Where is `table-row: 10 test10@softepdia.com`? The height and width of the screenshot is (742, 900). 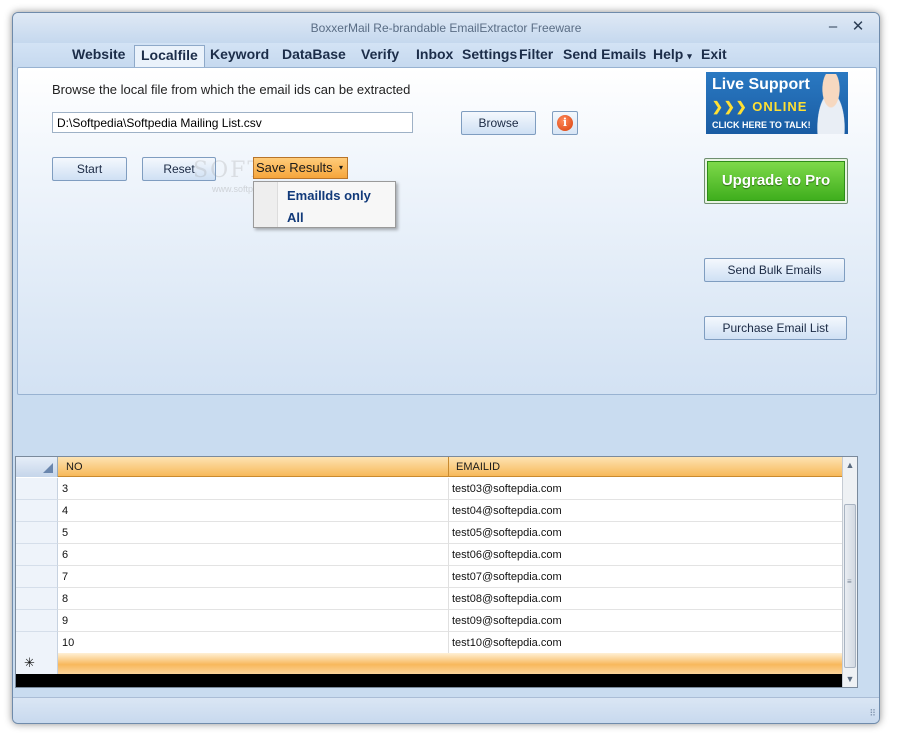 table-row: 10 test10@softepdia.com is located at coordinates (429, 643).